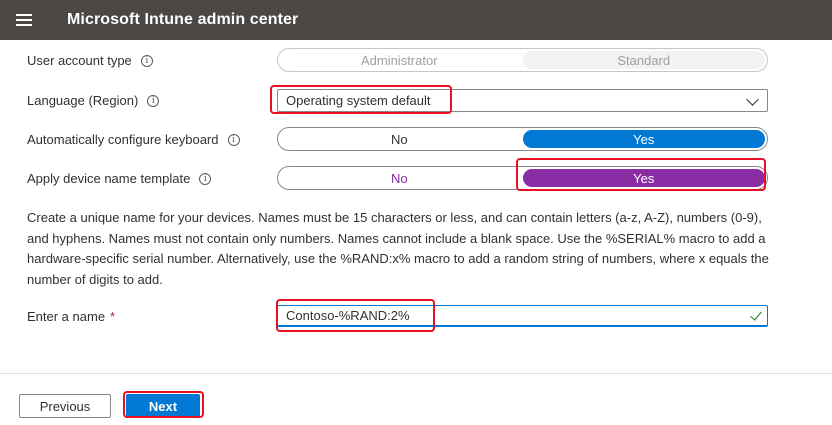  I want to click on user-account-type-label: User account type i, so click(90, 60).